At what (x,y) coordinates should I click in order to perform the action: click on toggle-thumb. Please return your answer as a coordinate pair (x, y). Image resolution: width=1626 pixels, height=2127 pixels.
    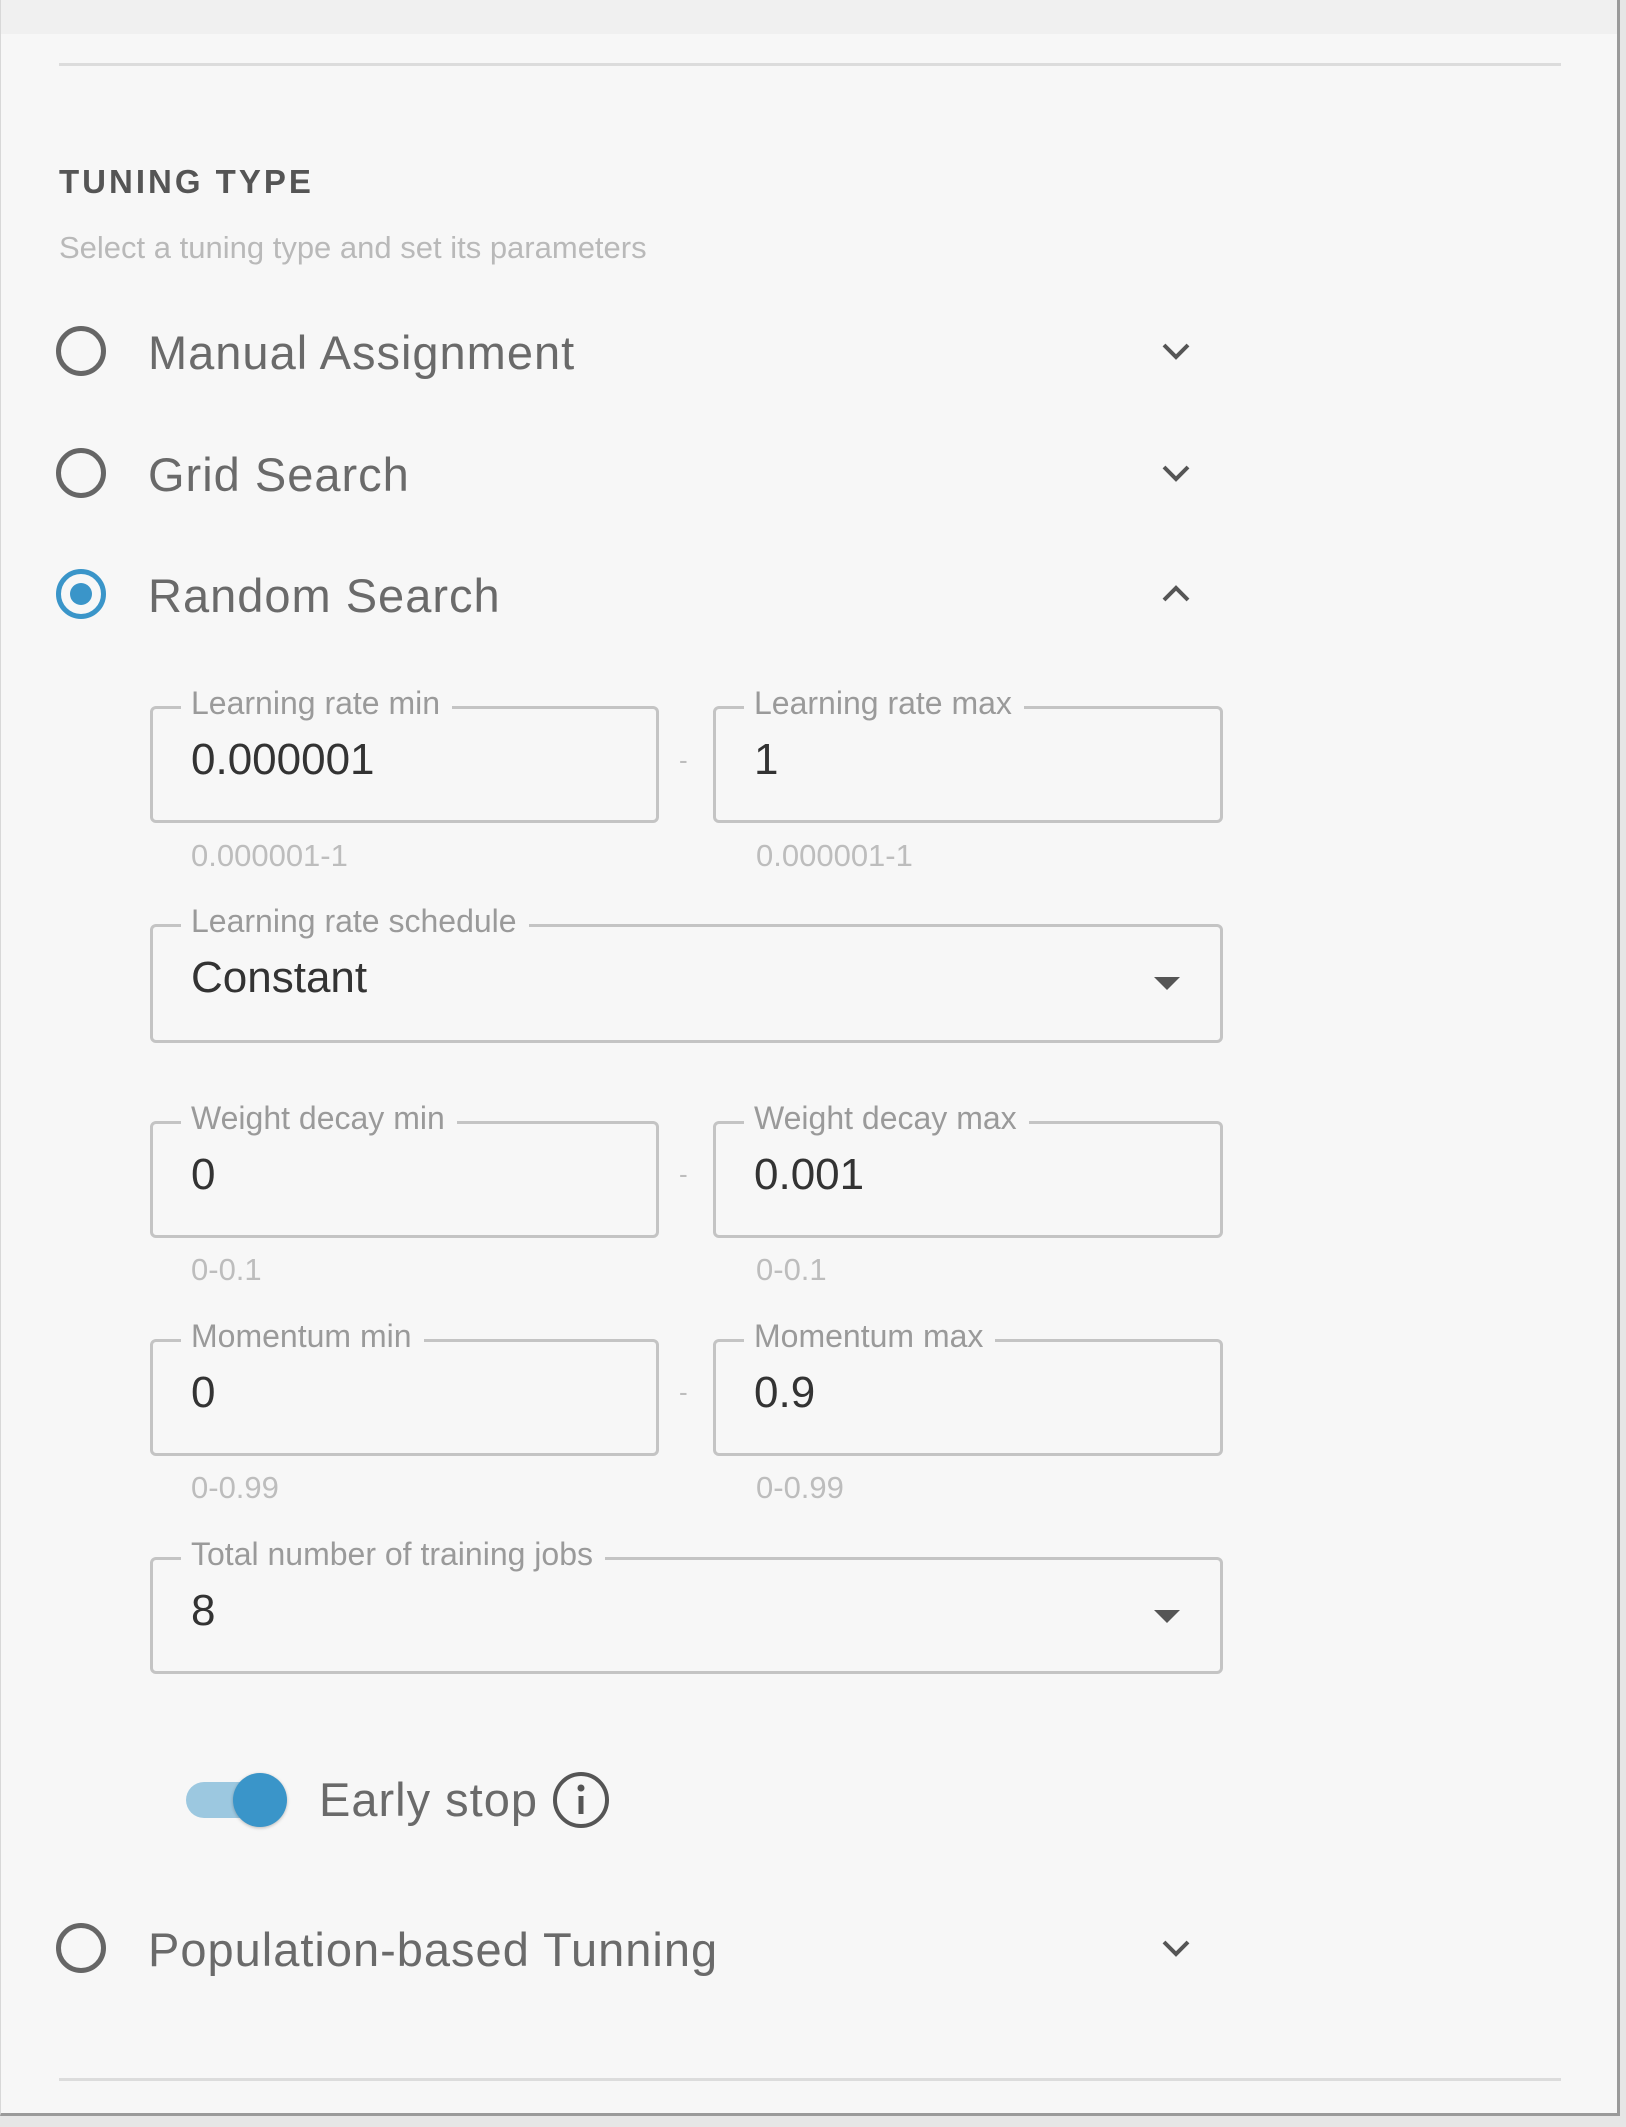
    Looking at the image, I should click on (260, 1800).